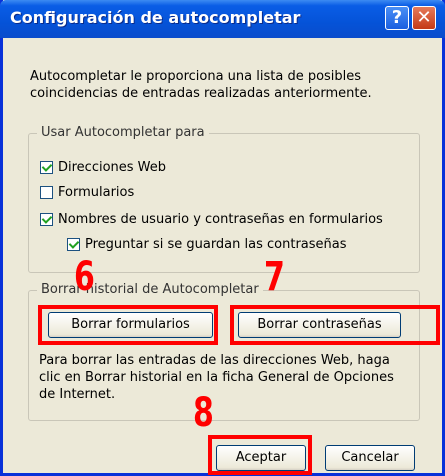  I want to click on step-marker-8: 8, so click(203, 413).